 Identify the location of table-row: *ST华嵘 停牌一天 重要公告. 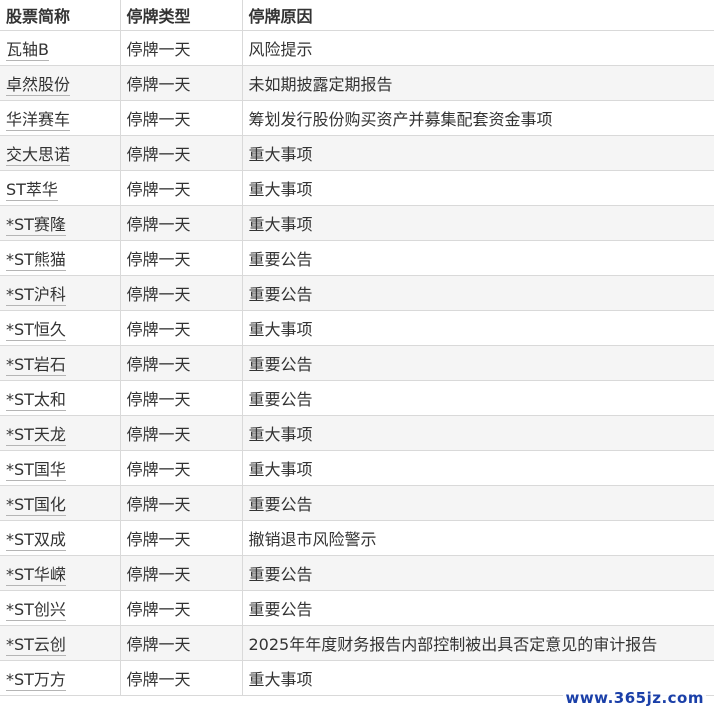
(357, 572).